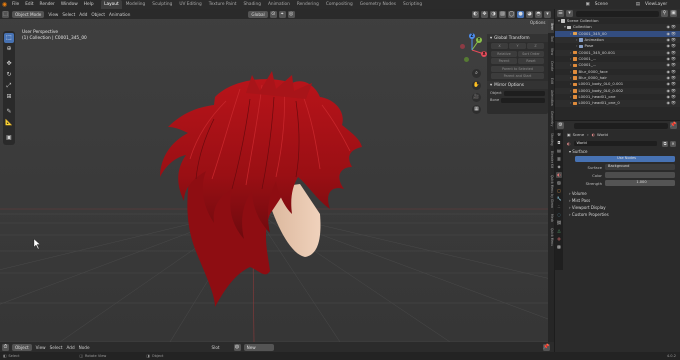  Describe the element at coordinates (9, 86) in the screenshot. I see `scale-tool-icon: ⤢` at that location.